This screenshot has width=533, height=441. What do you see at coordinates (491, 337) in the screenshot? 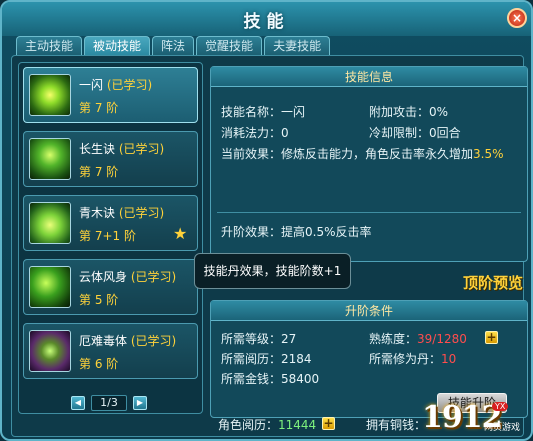
I see `add-proficiency-button: +` at bounding box center [491, 337].